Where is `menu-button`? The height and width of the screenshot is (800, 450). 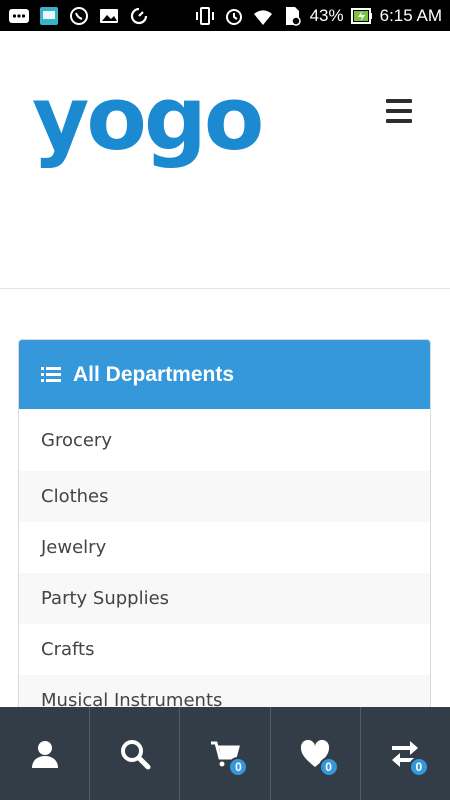 menu-button is located at coordinates (399, 111).